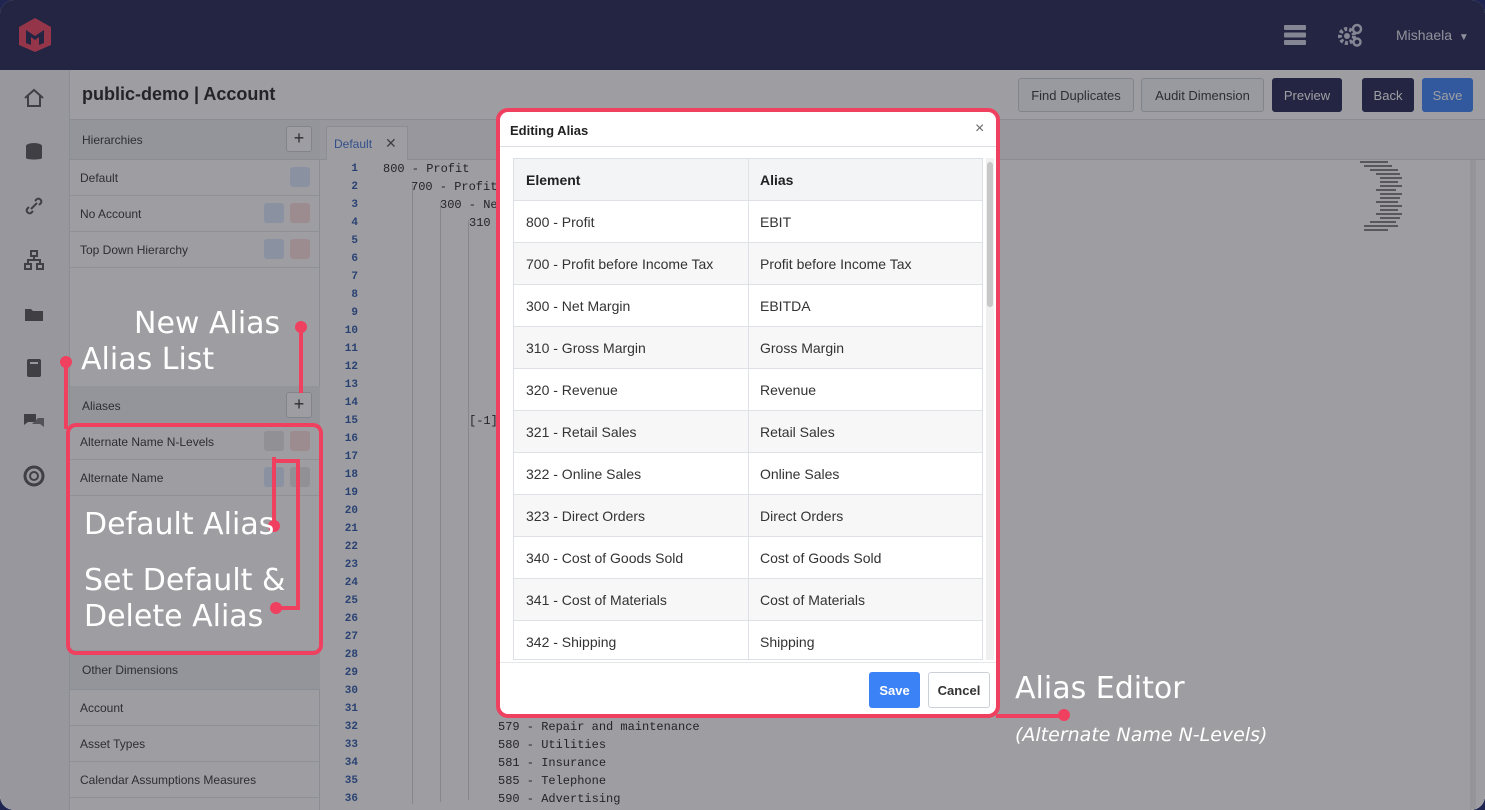  I want to click on annotation-set-default: Set Default &, so click(185, 580).